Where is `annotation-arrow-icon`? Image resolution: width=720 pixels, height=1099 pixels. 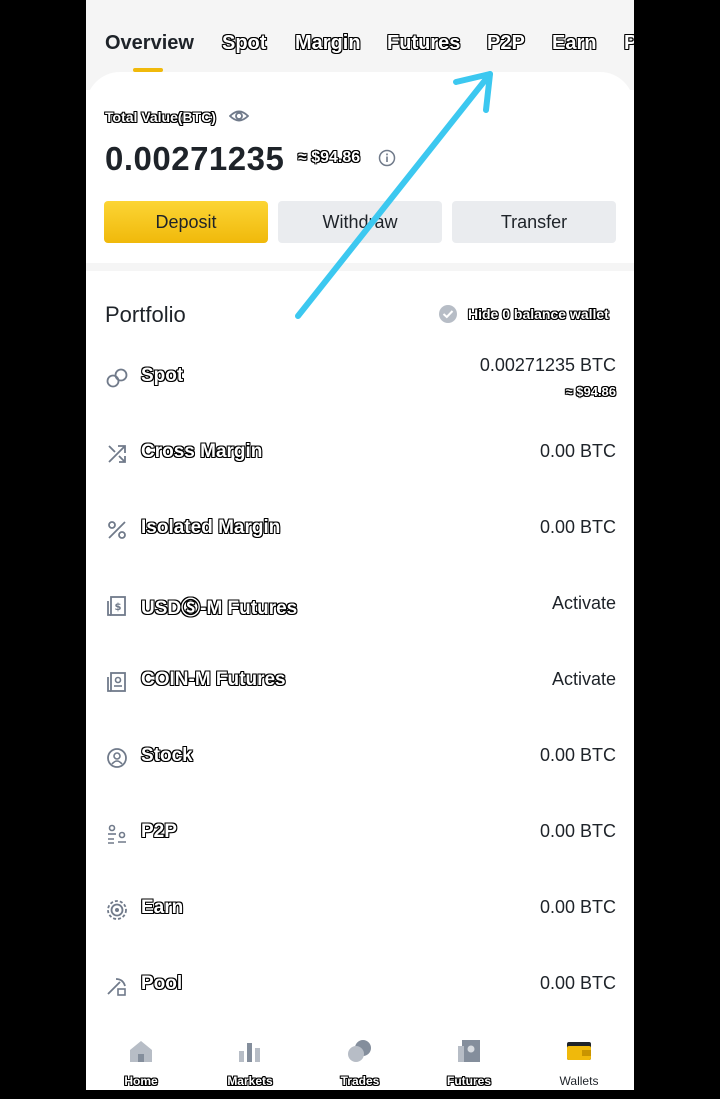
annotation-arrow-icon is located at coordinates (394, 195).